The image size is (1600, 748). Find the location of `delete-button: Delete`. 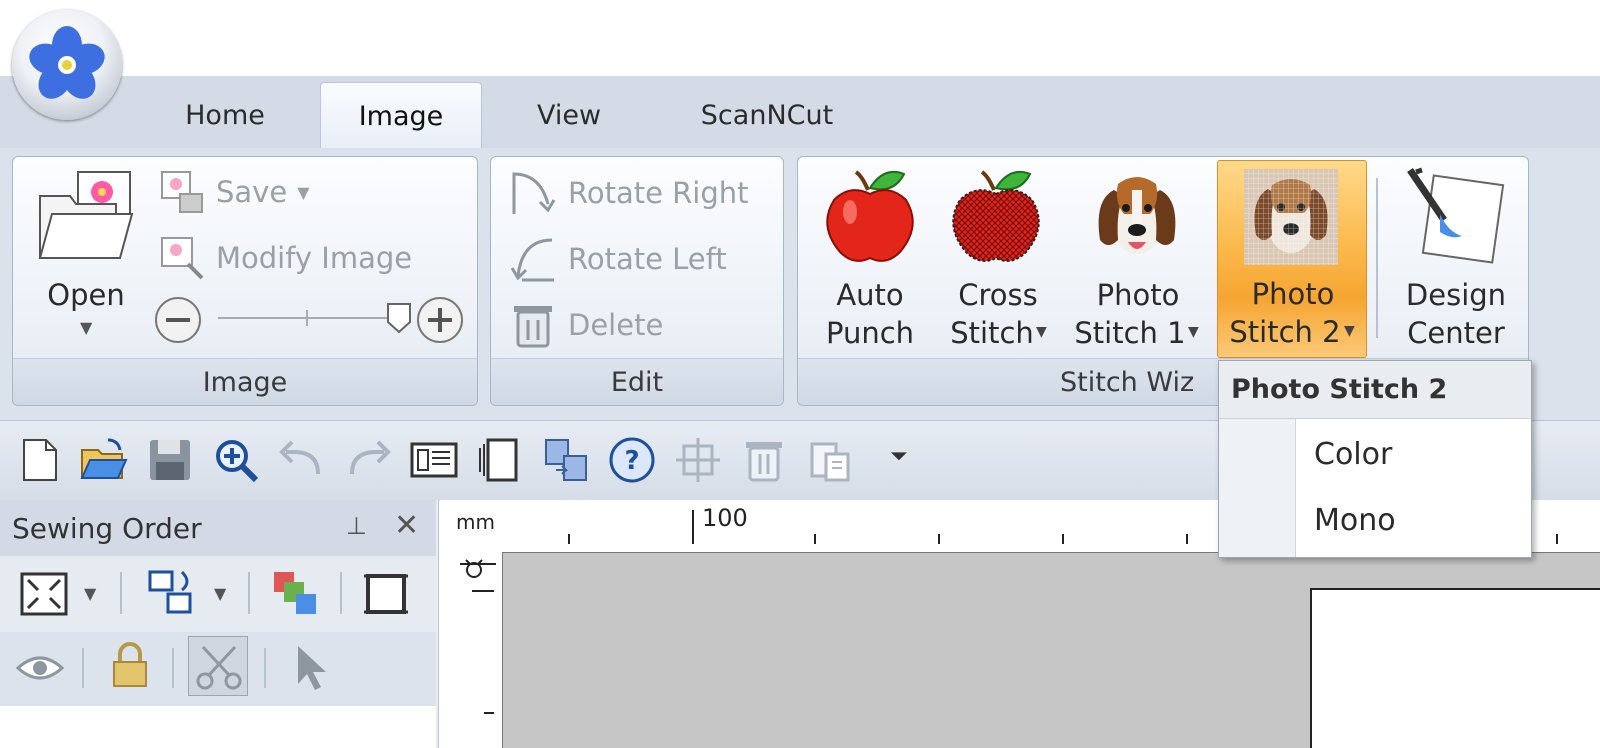

delete-button: Delete is located at coordinates (585, 325).